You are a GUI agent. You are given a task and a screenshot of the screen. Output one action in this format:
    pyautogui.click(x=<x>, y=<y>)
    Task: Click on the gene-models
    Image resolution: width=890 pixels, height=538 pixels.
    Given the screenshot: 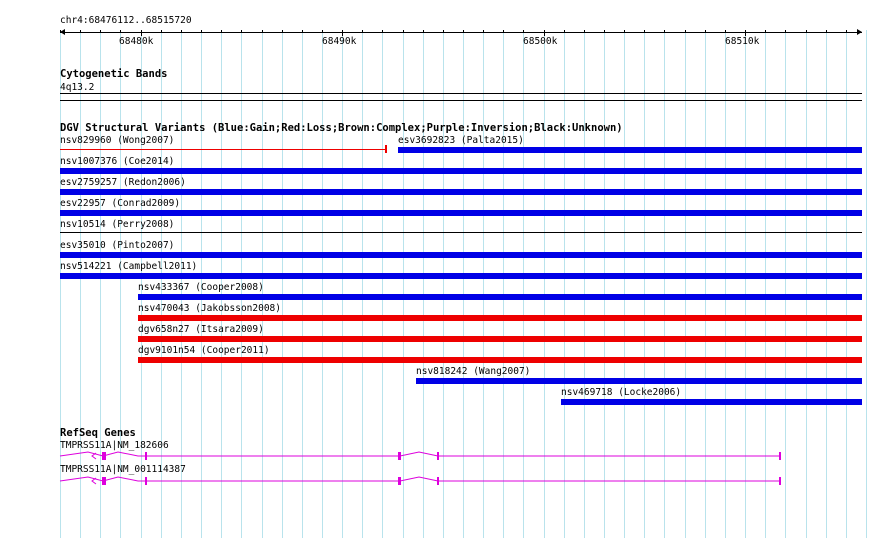 What is the action you would take?
    pyautogui.click(x=420, y=468)
    